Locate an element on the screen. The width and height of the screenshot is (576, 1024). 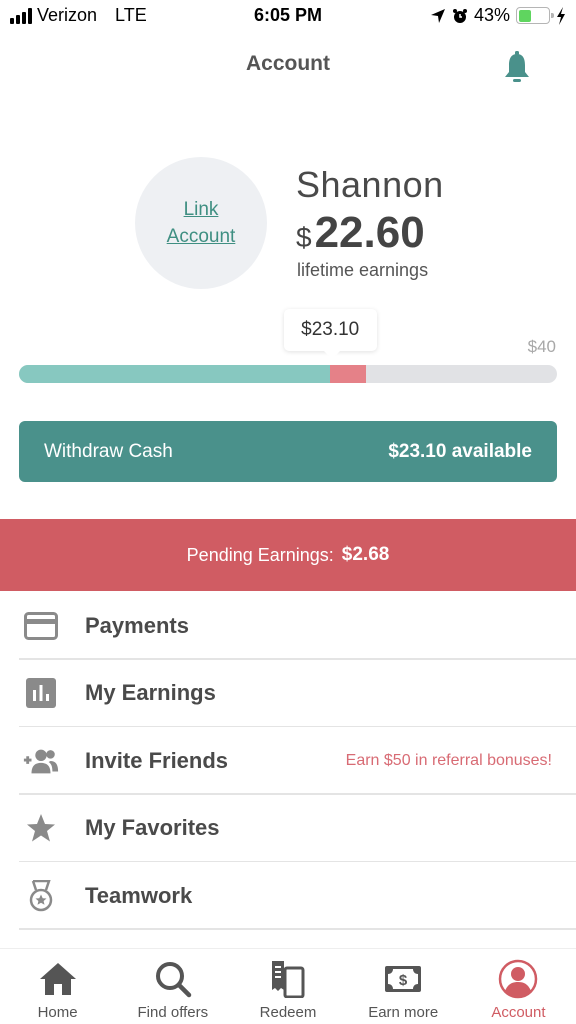
menu-item-my-favorites: My Favorites is located at coordinates (288, 829).